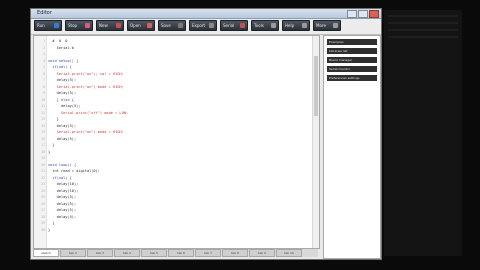 Image resolution: width=480 pixels, height=270 pixels. Describe the element at coordinates (73, 25) in the screenshot. I see `toolbar-button-label: Stop` at that location.